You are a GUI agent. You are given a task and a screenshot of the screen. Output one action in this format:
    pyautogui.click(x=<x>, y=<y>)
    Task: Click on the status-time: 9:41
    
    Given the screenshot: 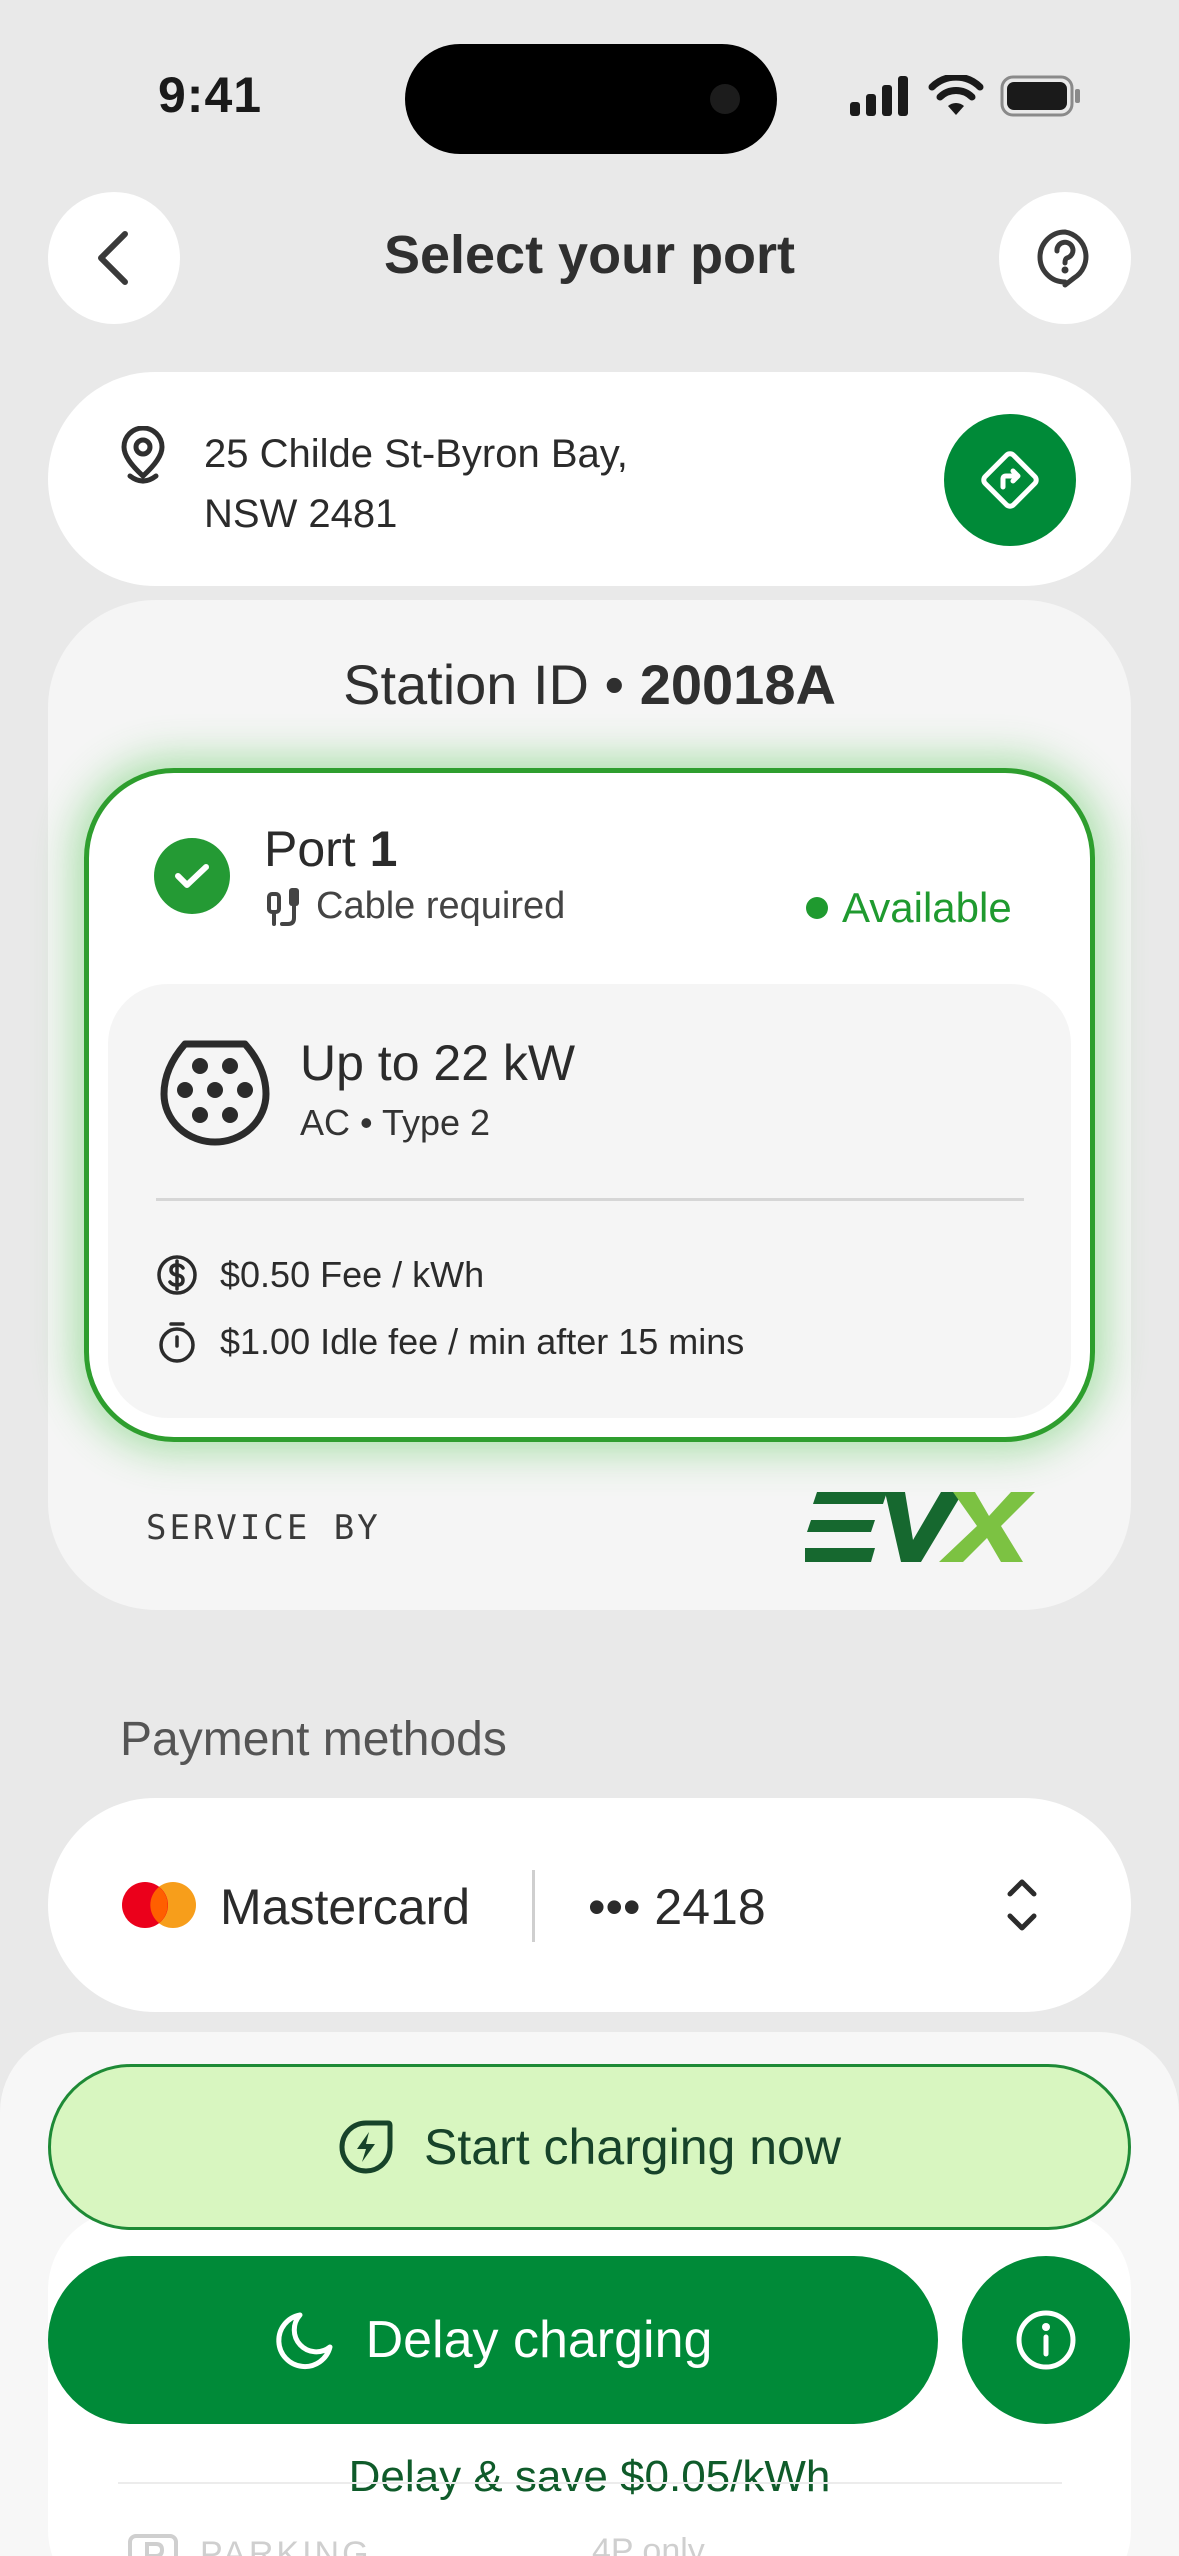 What is the action you would take?
    pyautogui.click(x=210, y=95)
    